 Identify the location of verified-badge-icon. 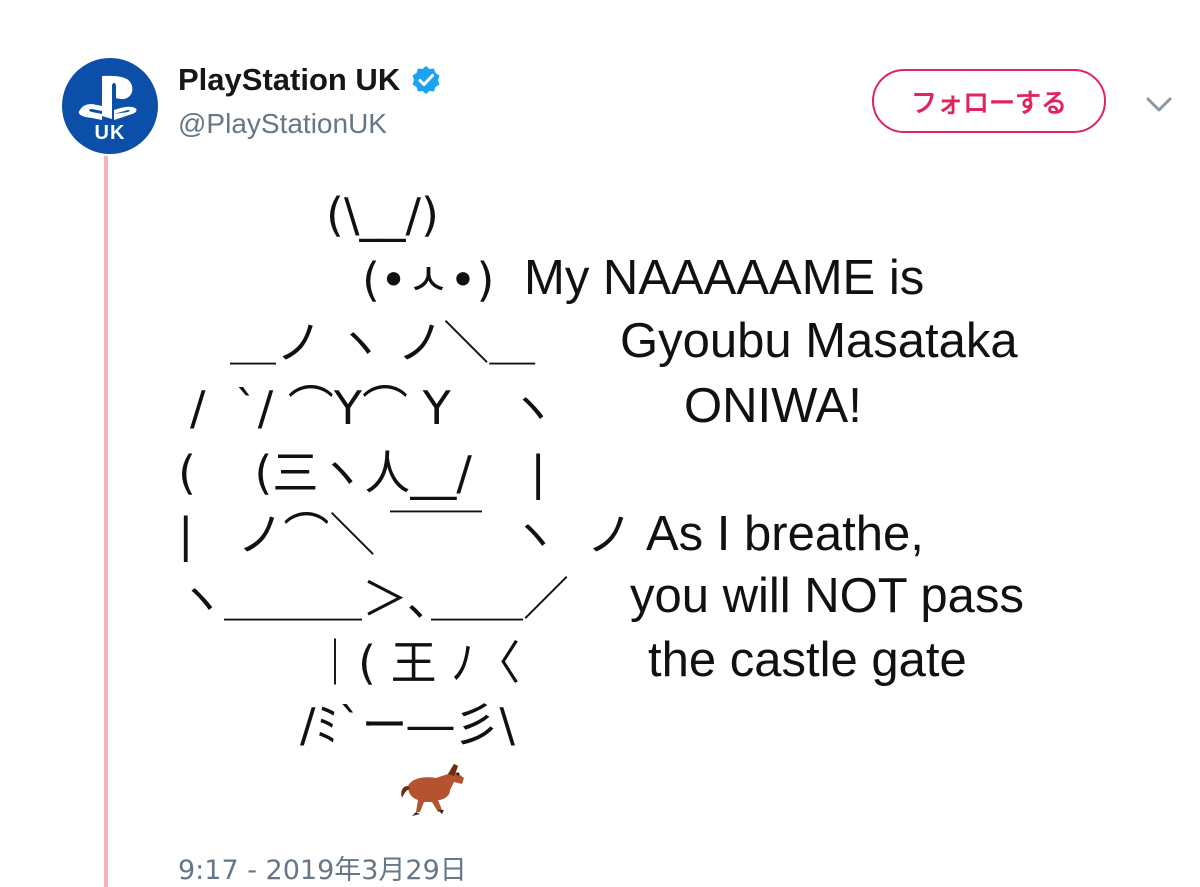
(426, 80).